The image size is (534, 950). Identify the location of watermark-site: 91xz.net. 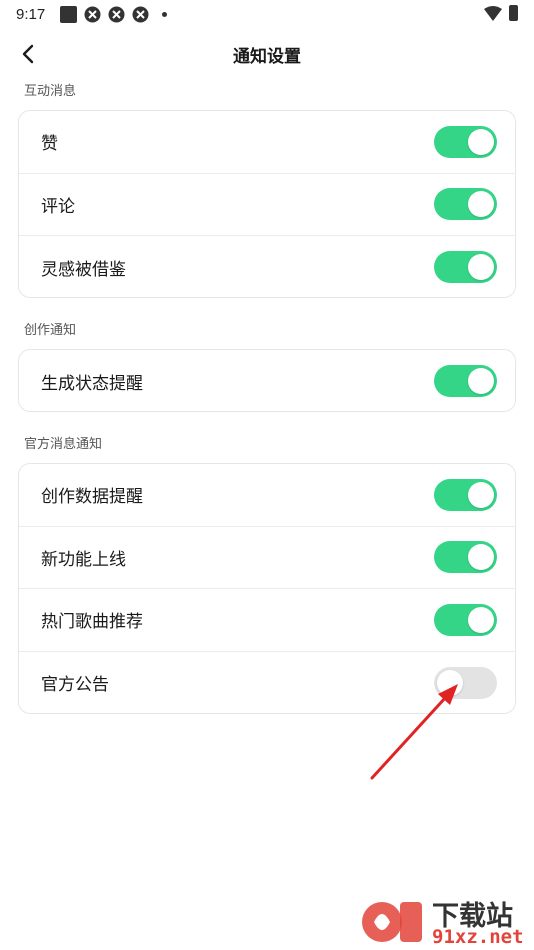
(478, 937).